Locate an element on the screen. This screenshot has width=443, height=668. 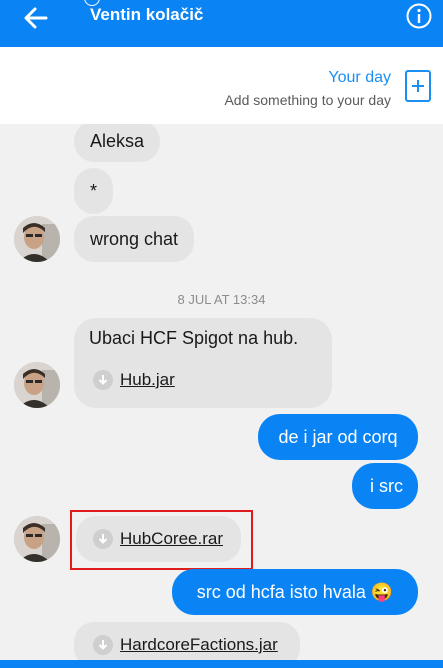
attachment-hub-jar: Hub.jar is located at coordinates (134, 380).